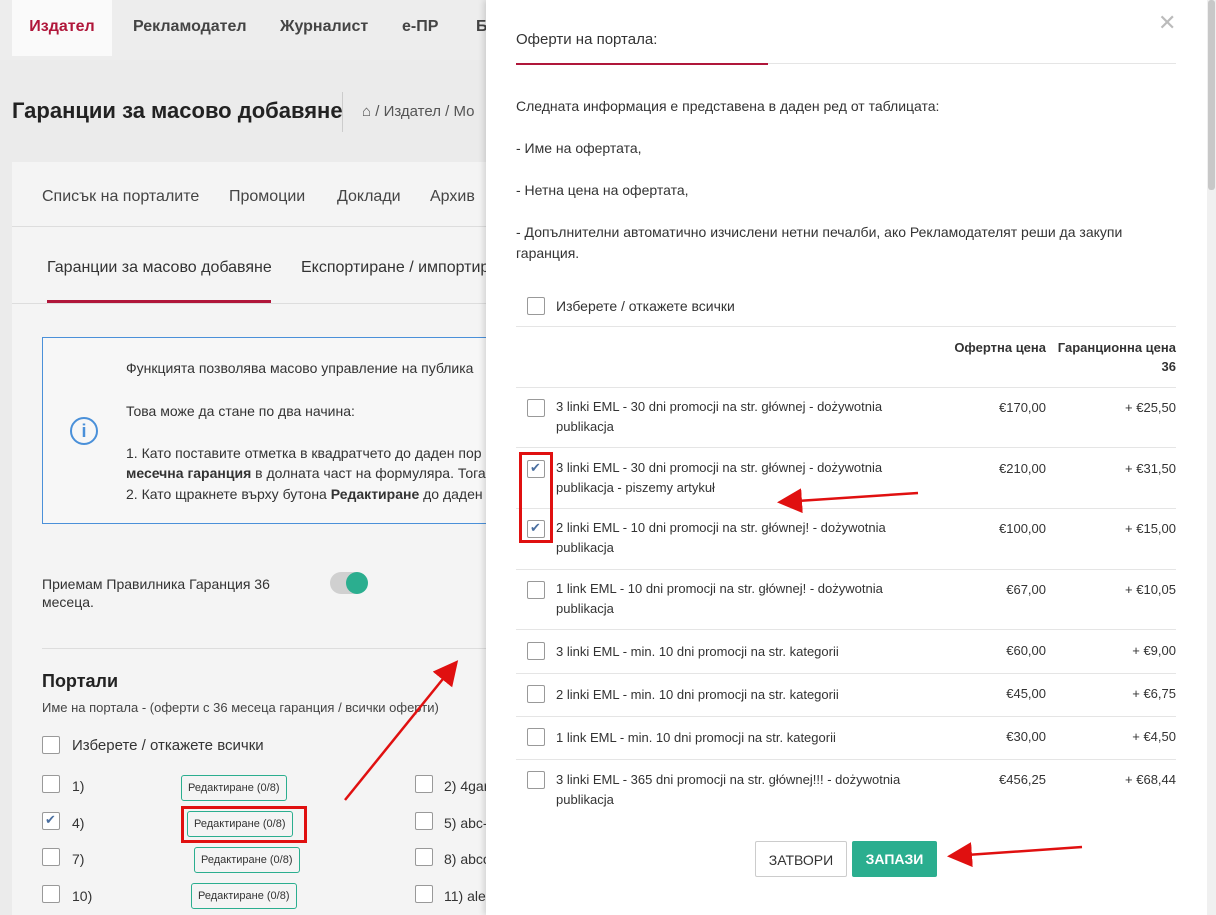 The image size is (1216, 915). I want to click on nav-tab-journalist: Журналист, so click(324, 28).